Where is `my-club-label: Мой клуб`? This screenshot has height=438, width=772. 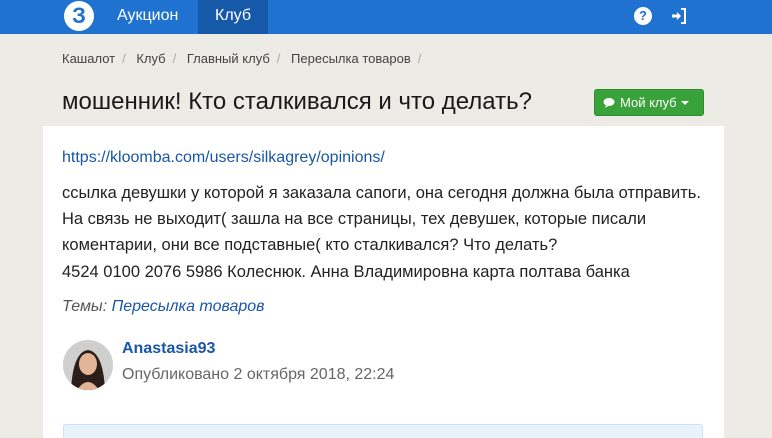
my-club-label: Мой клуб is located at coordinates (648, 102).